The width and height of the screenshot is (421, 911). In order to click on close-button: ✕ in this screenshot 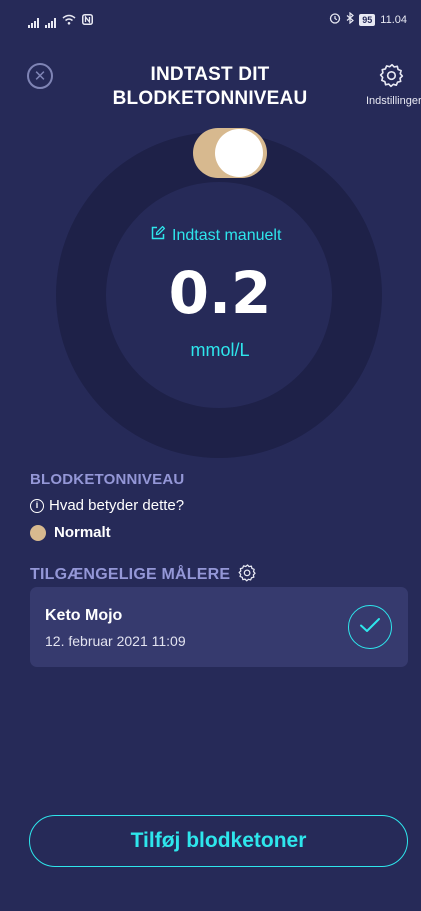, I will do `click(40, 76)`.